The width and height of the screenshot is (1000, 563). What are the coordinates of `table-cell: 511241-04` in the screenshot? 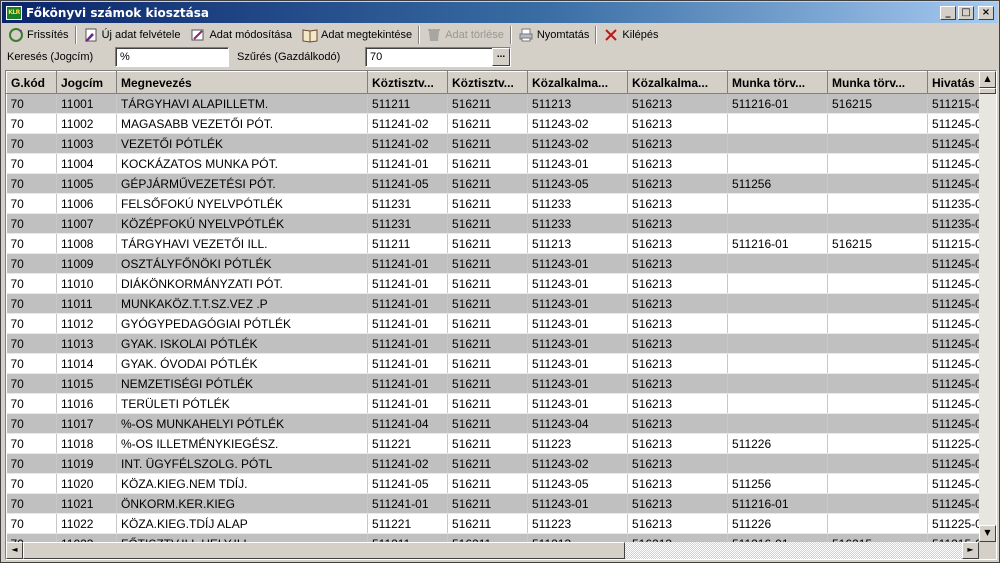 It's located at (407, 423).